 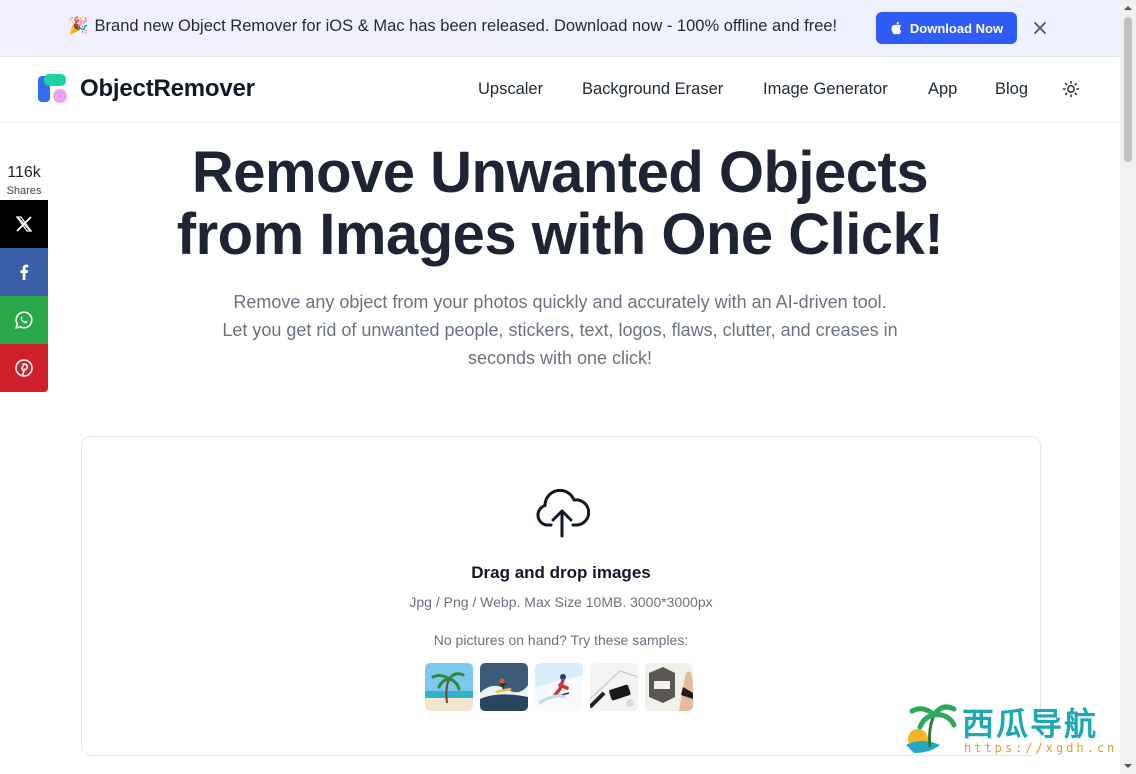 I want to click on sample-thumbnails, so click(x=559, y=687).